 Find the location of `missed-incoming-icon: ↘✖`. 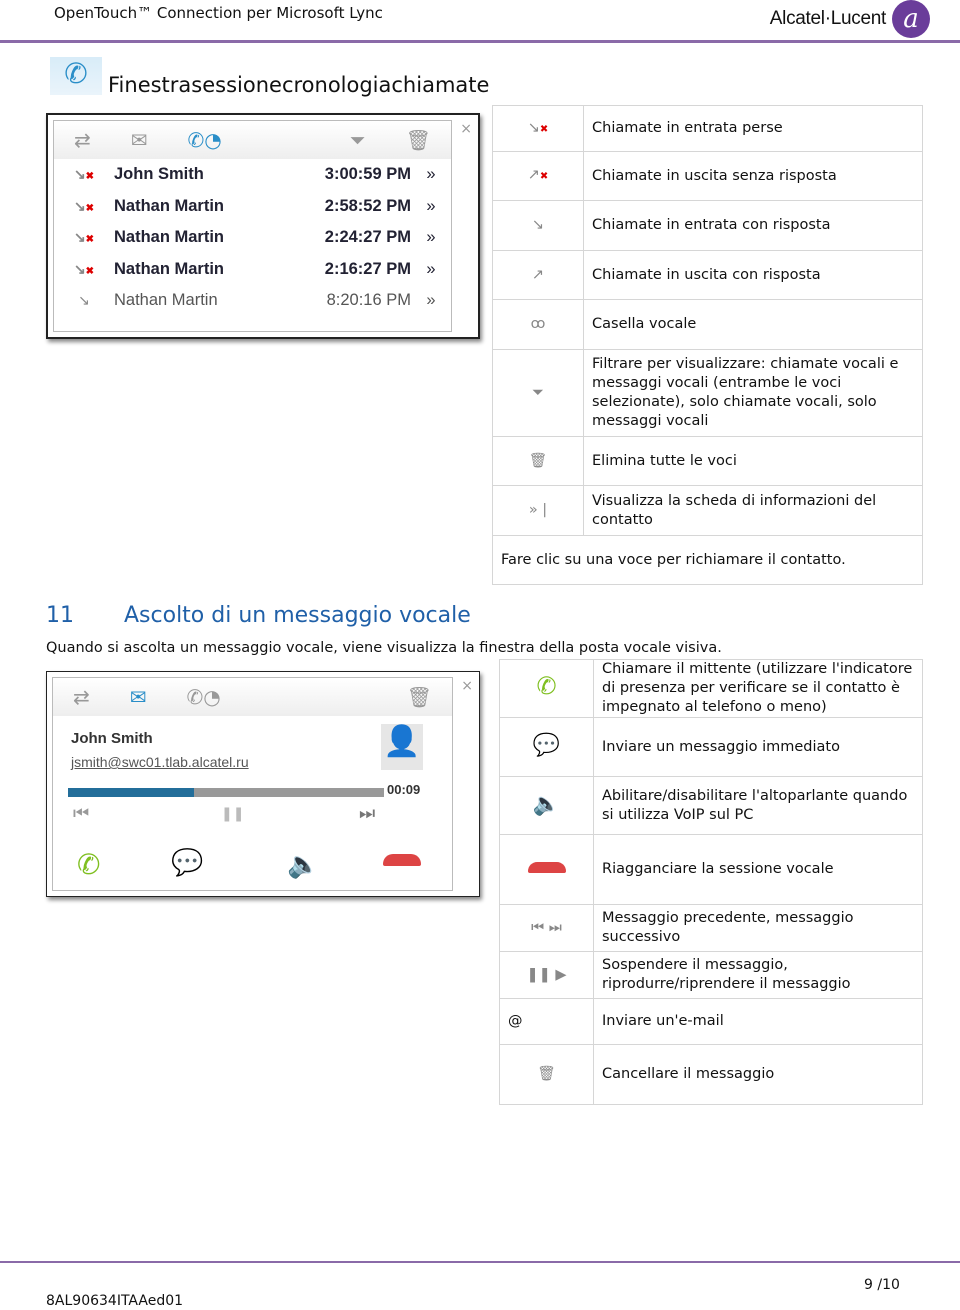

missed-incoming-icon: ↘✖ is located at coordinates (538, 128).